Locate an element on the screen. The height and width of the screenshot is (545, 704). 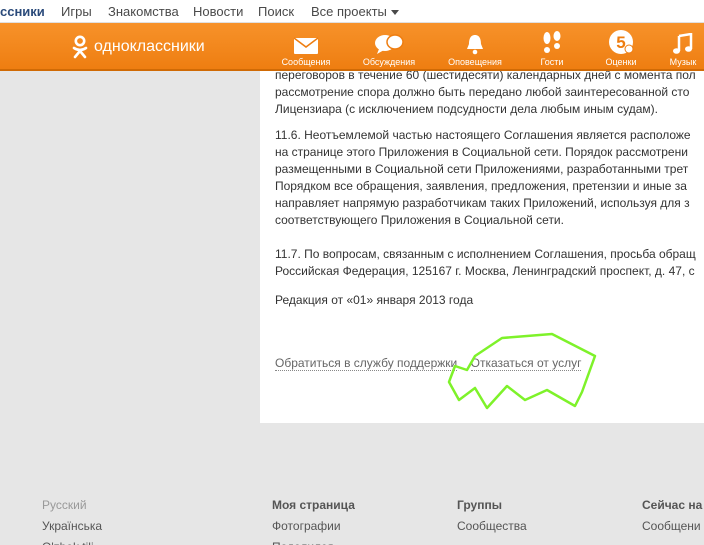
footer-now-on: Сейчас на Сообщени is located at coordinates (672, 516).